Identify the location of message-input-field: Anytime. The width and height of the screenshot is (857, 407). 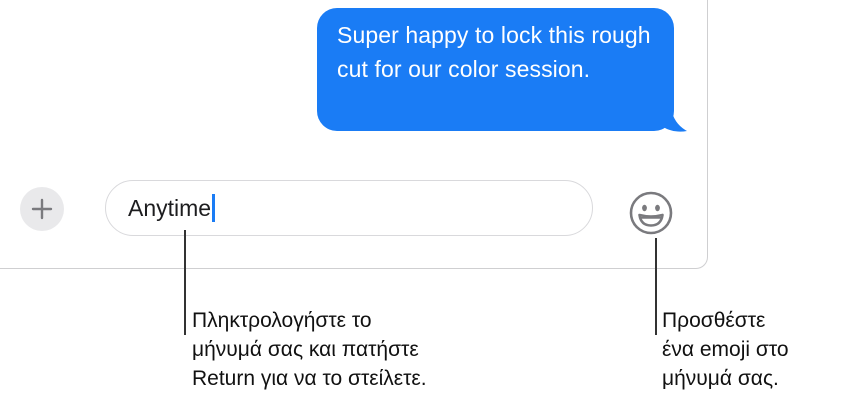
(349, 208).